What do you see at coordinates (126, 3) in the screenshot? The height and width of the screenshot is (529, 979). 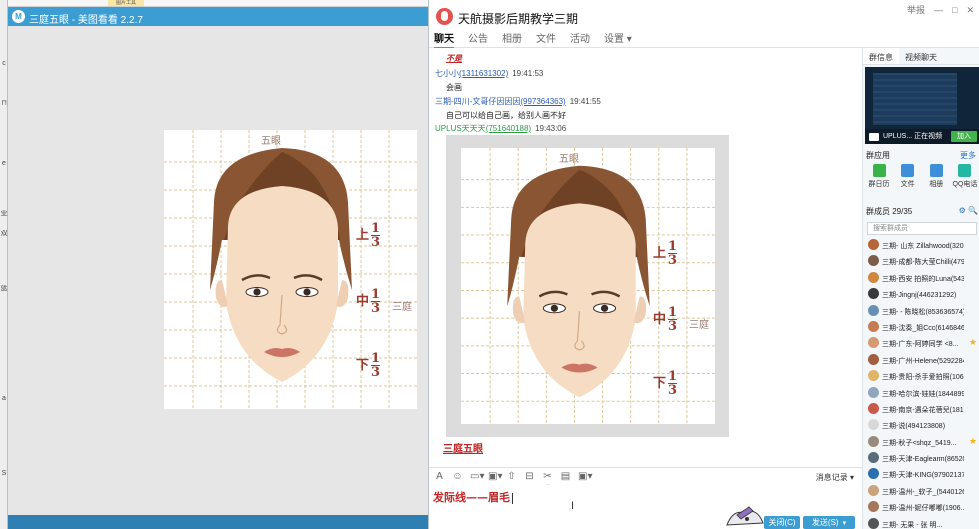 I see `image-tools-tab: 图片工具` at bounding box center [126, 3].